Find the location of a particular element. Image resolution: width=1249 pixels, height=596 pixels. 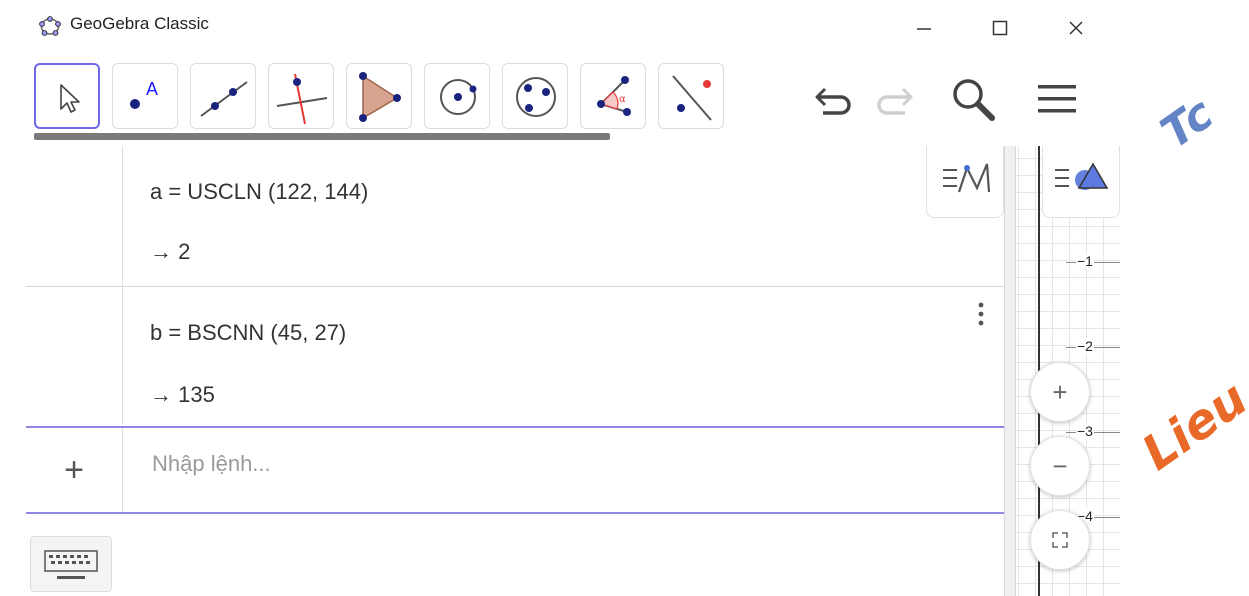

keyboard-icon is located at coordinates (71, 564).